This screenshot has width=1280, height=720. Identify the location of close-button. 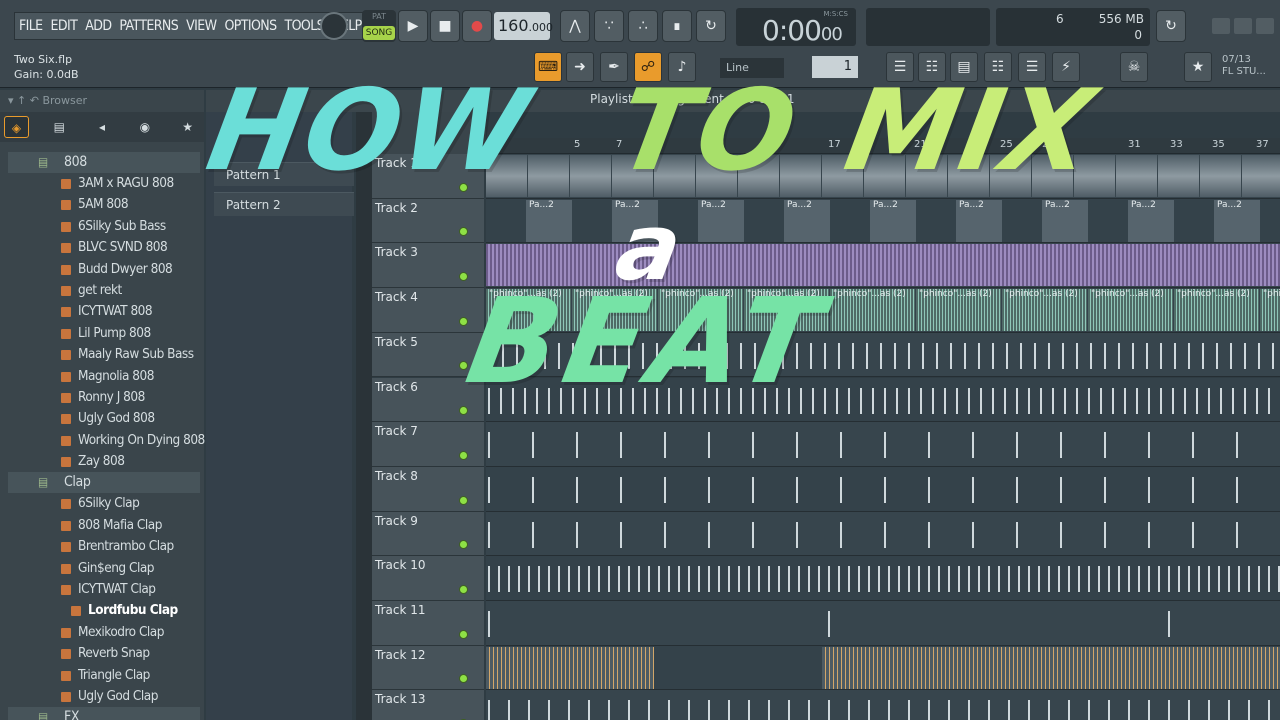
(1265, 26).